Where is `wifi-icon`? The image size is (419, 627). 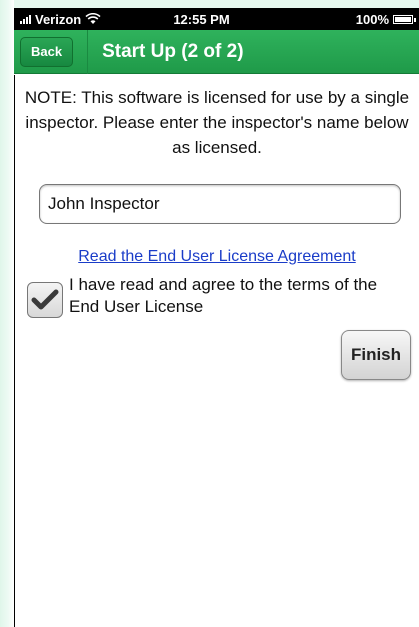 wifi-icon is located at coordinates (93, 18).